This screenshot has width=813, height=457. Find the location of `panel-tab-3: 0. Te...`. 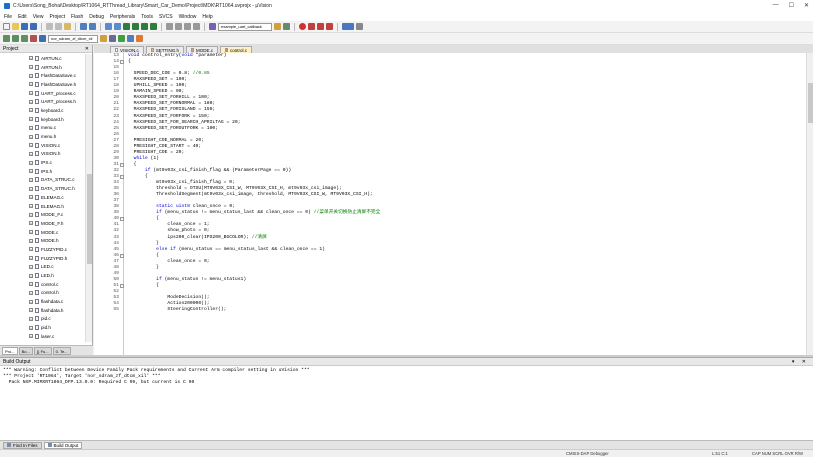

panel-tab-3: 0. Te... is located at coordinates (61, 350).